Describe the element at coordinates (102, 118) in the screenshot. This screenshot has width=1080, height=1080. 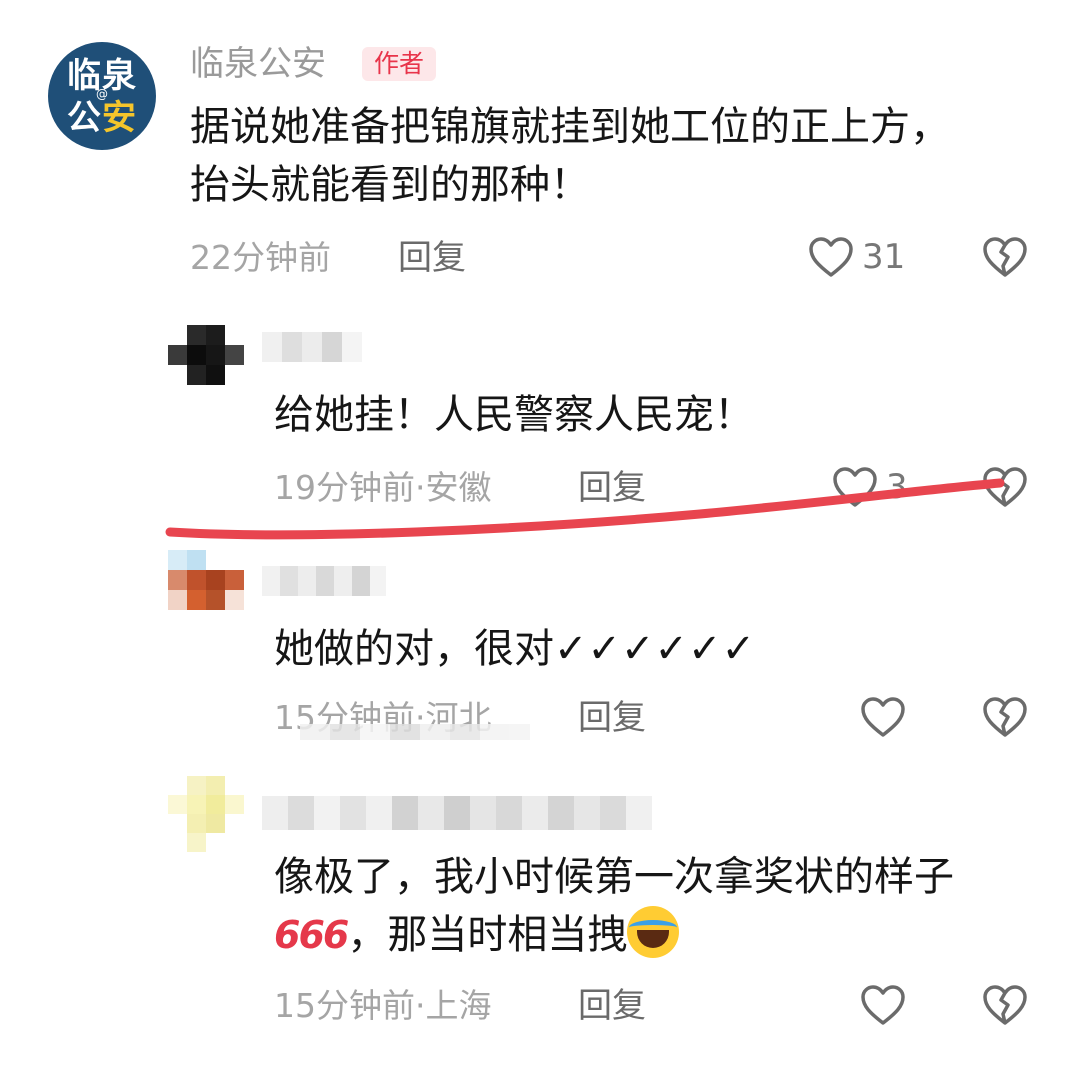
I see `avatar-text-bottom: 公安` at that location.